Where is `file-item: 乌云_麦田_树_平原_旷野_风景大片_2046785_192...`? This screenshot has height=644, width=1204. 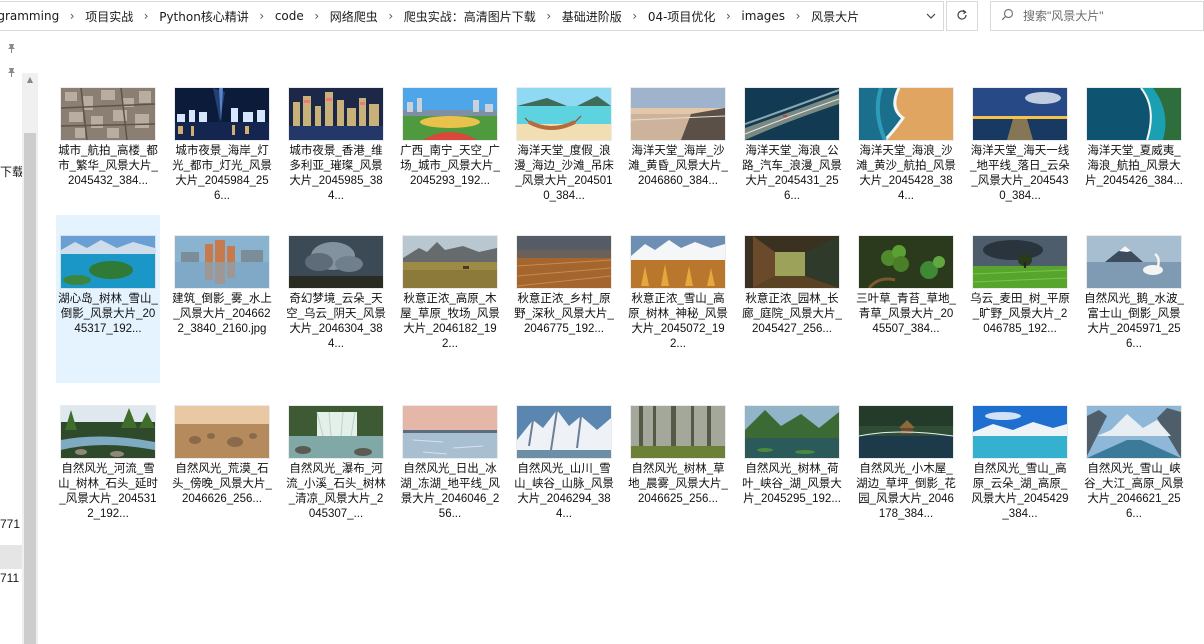 file-item: 乌云_麦田_树_平原_旷野_风景大片_2046785_192... is located at coordinates (1020, 299).